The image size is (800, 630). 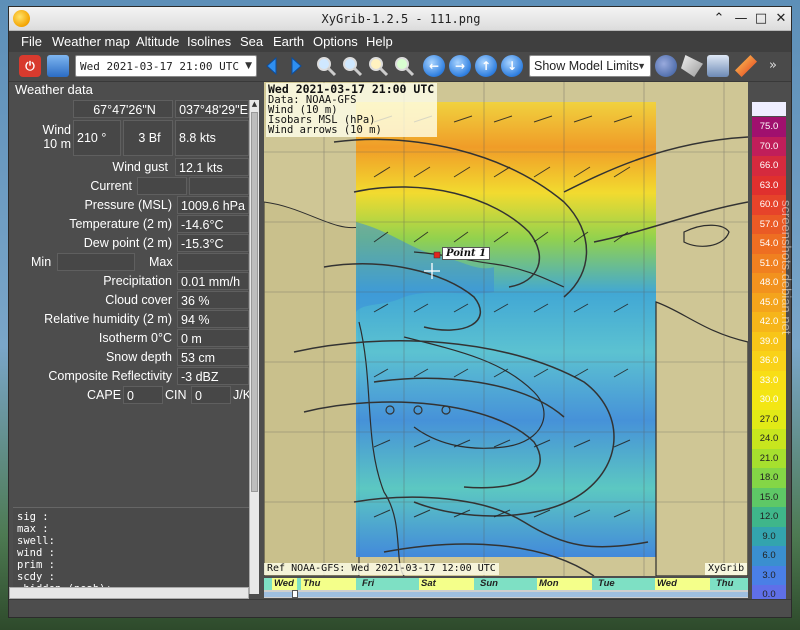 What do you see at coordinates (131, 357) in the screenshot?
I see `snow-row: Snow depth 53 cm` at bounding box center [131, 357].